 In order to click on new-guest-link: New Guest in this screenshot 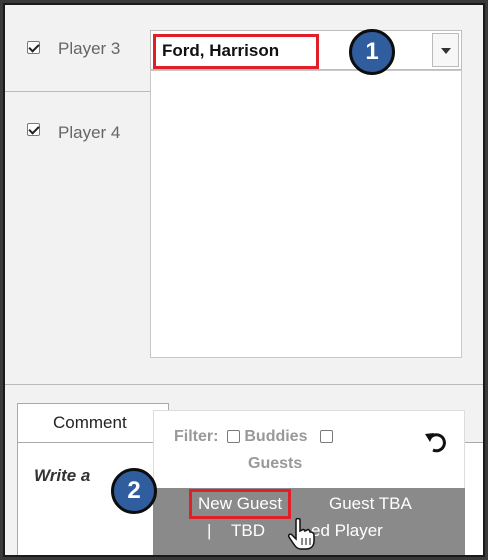, I will do `click(240, 504)`.